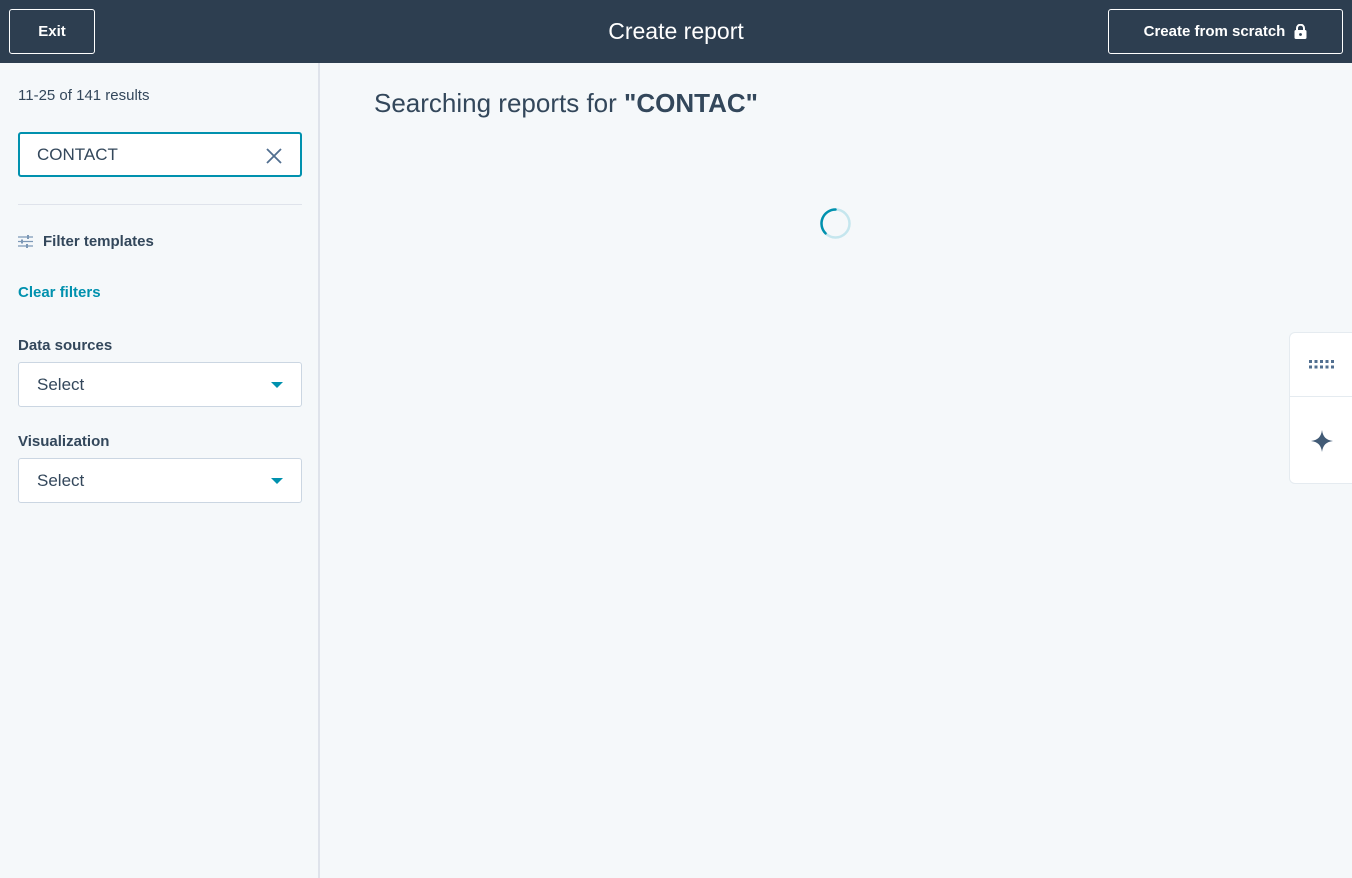  I want to click on search-results-heading: Searching reports for "CONTAC", so click(566, 103).